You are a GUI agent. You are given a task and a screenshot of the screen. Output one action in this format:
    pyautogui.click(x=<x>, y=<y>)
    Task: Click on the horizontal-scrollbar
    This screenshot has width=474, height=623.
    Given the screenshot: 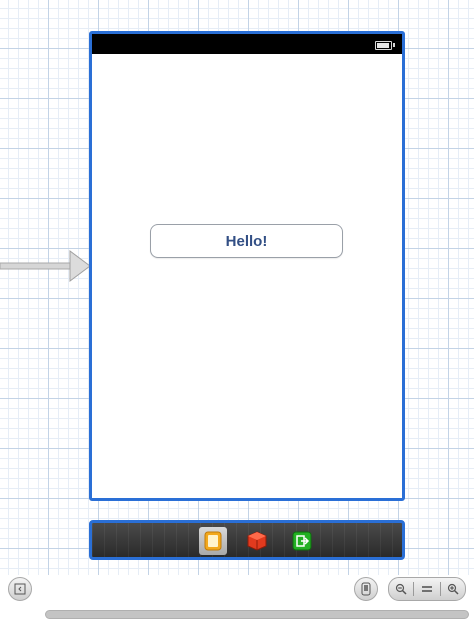 What is the action you would take?
    pyautogui.click(x=257, y=614)
    